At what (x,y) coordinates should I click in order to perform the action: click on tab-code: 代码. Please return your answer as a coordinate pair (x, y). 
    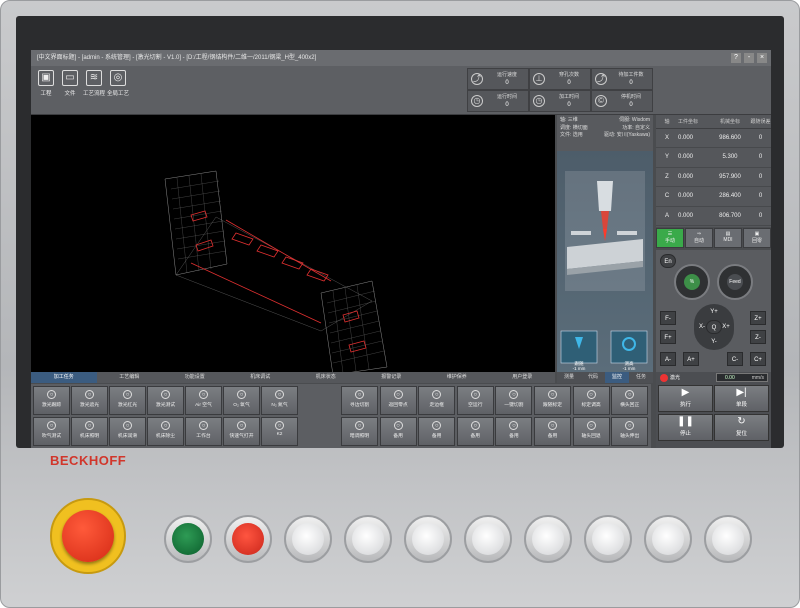
    Looking at the image, I should click on (593, 377).